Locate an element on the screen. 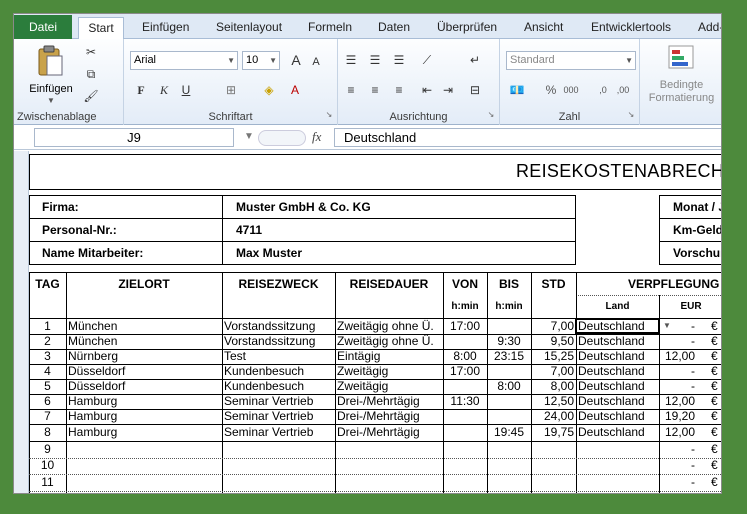  grow-font-icon: A is located at coordinates (296, 60).